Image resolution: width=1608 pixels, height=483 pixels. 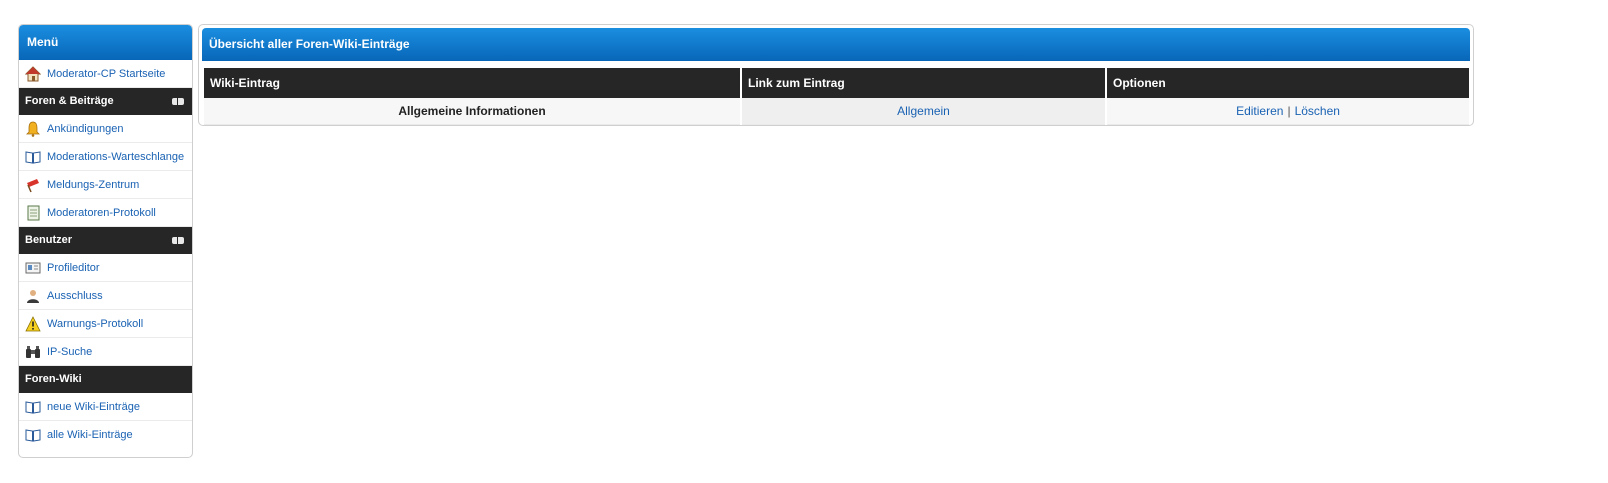 I want to click on column-header-optionen: Optionen, so click(x=1287, y=83).